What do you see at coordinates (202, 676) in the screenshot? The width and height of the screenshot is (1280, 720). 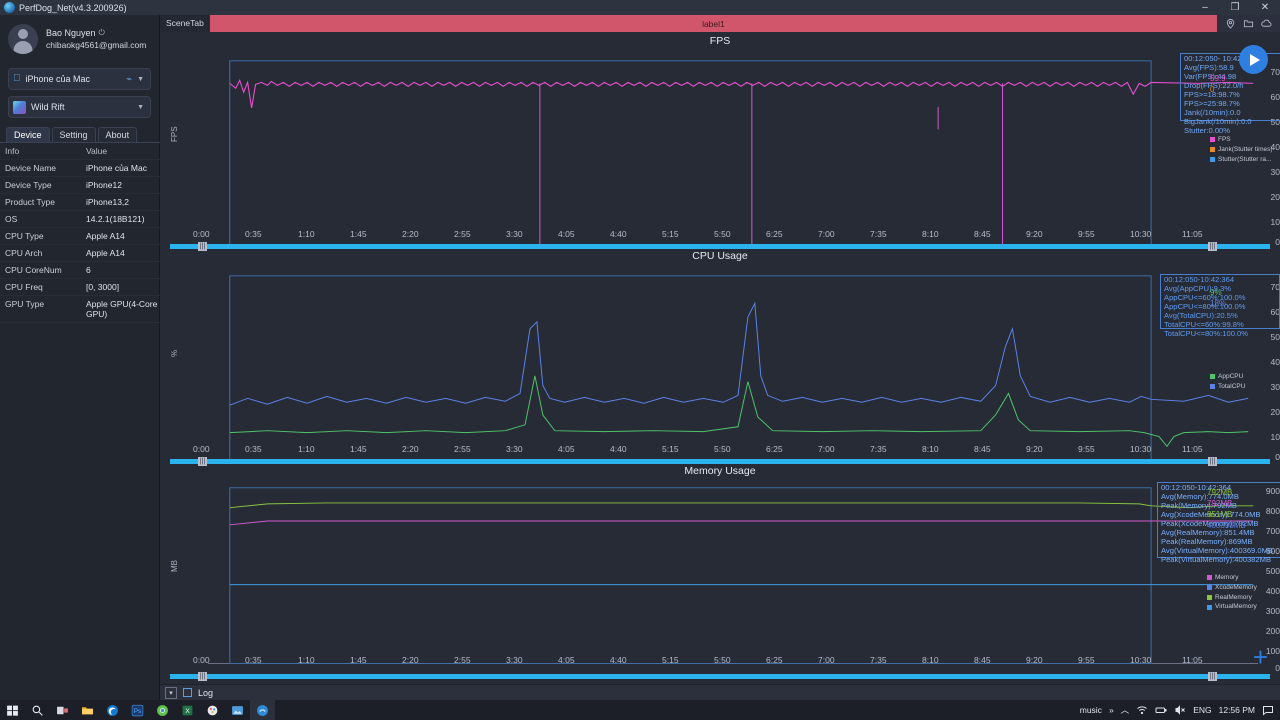 I see `scroll-grip-left: |||` at bounding box center [202, 676].